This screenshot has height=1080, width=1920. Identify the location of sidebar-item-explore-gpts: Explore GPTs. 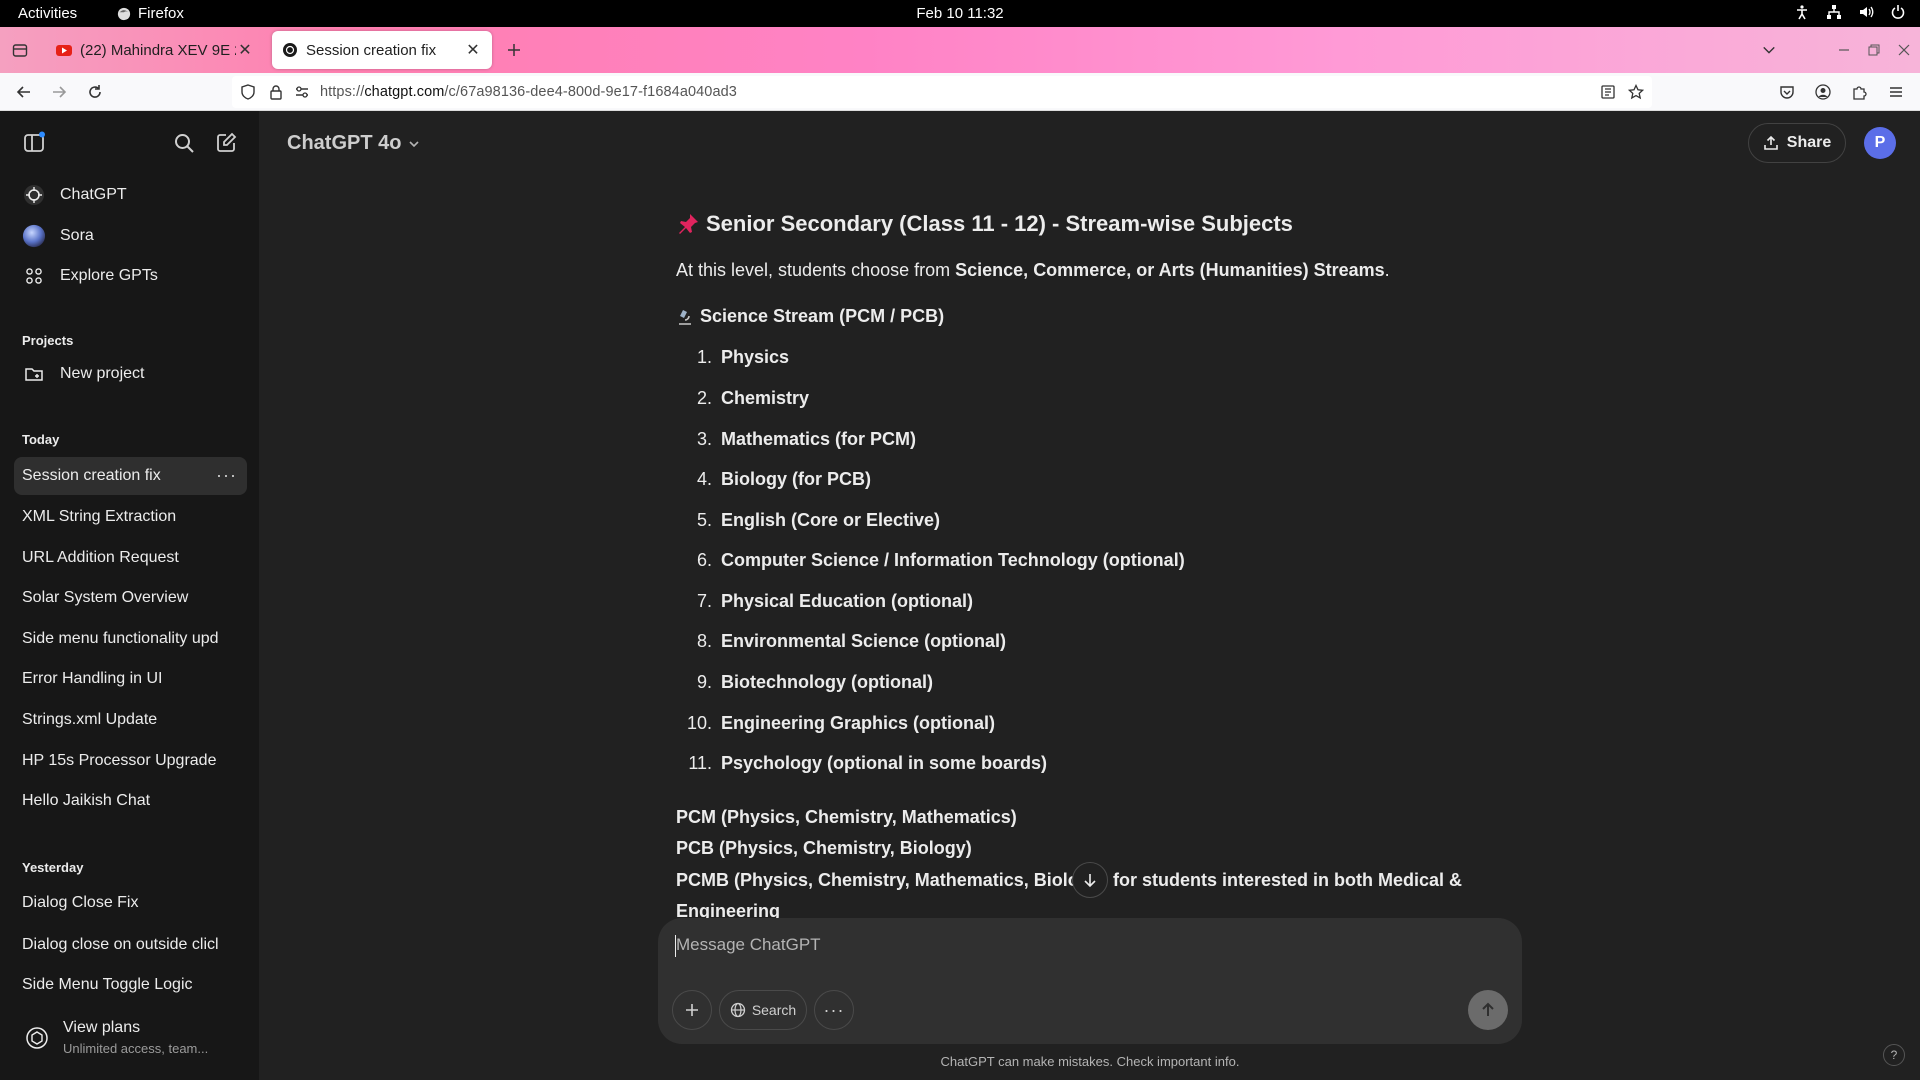
(130, 276).